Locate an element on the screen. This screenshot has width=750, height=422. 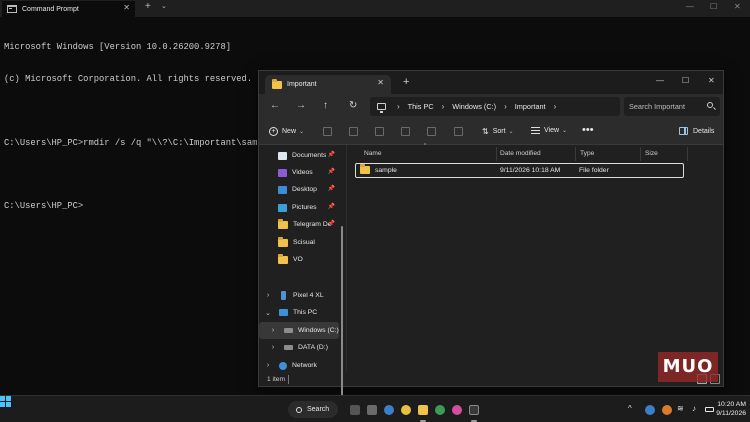
search-input is located at coordinates (667, 106).